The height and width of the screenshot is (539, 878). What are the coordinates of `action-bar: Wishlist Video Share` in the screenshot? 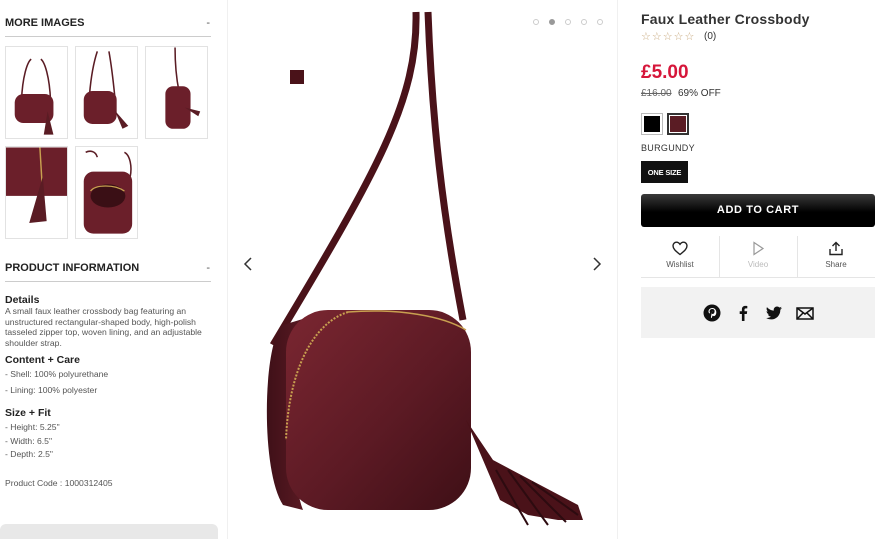 It's located at (758, 257).